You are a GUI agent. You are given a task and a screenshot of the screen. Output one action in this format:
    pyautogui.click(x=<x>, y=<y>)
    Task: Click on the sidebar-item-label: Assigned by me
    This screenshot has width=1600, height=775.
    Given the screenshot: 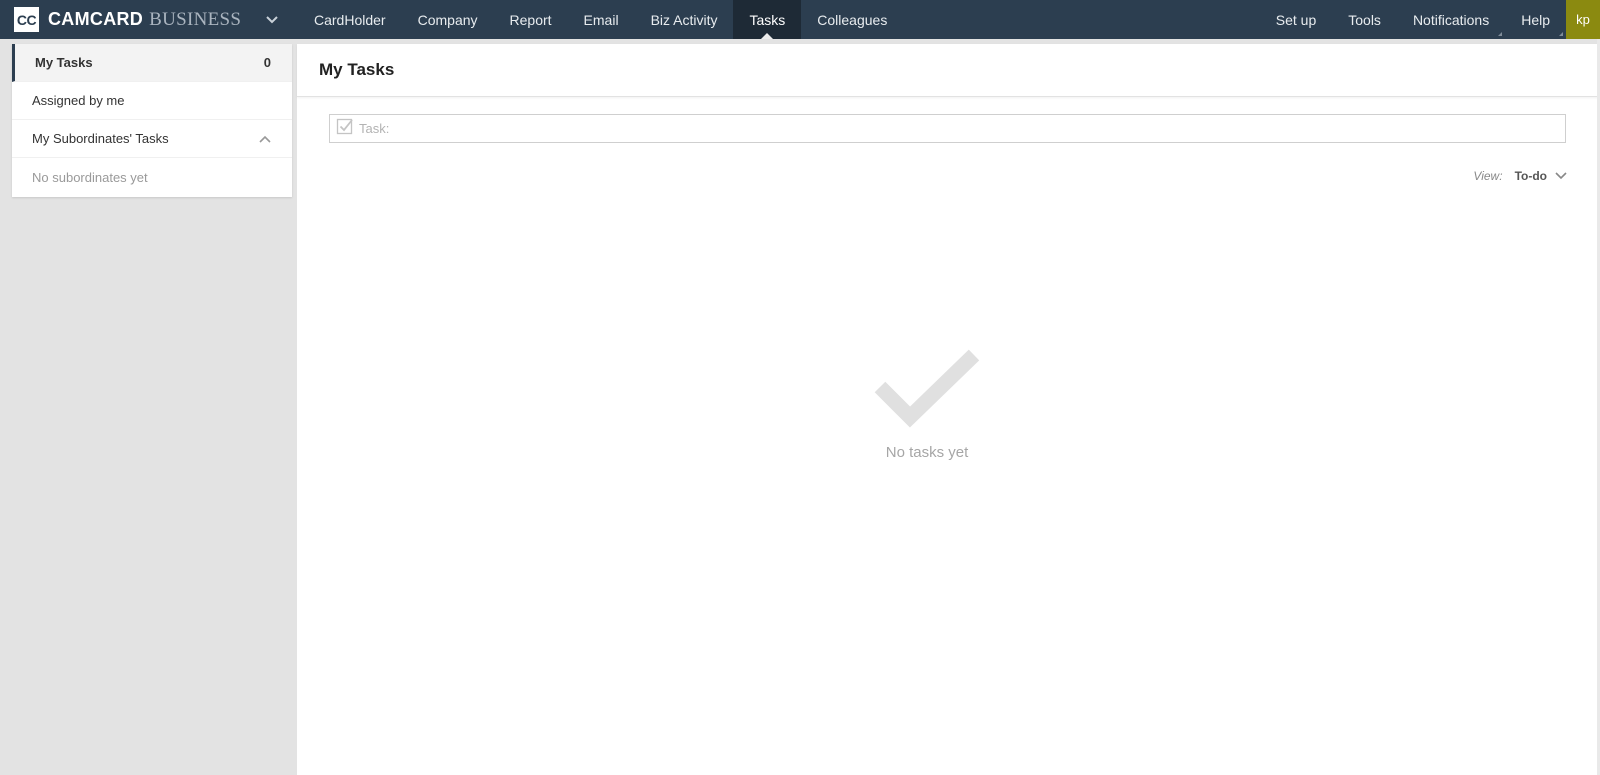 What is the action you would take?
    pyautogui.click(x=78, y=100)
    